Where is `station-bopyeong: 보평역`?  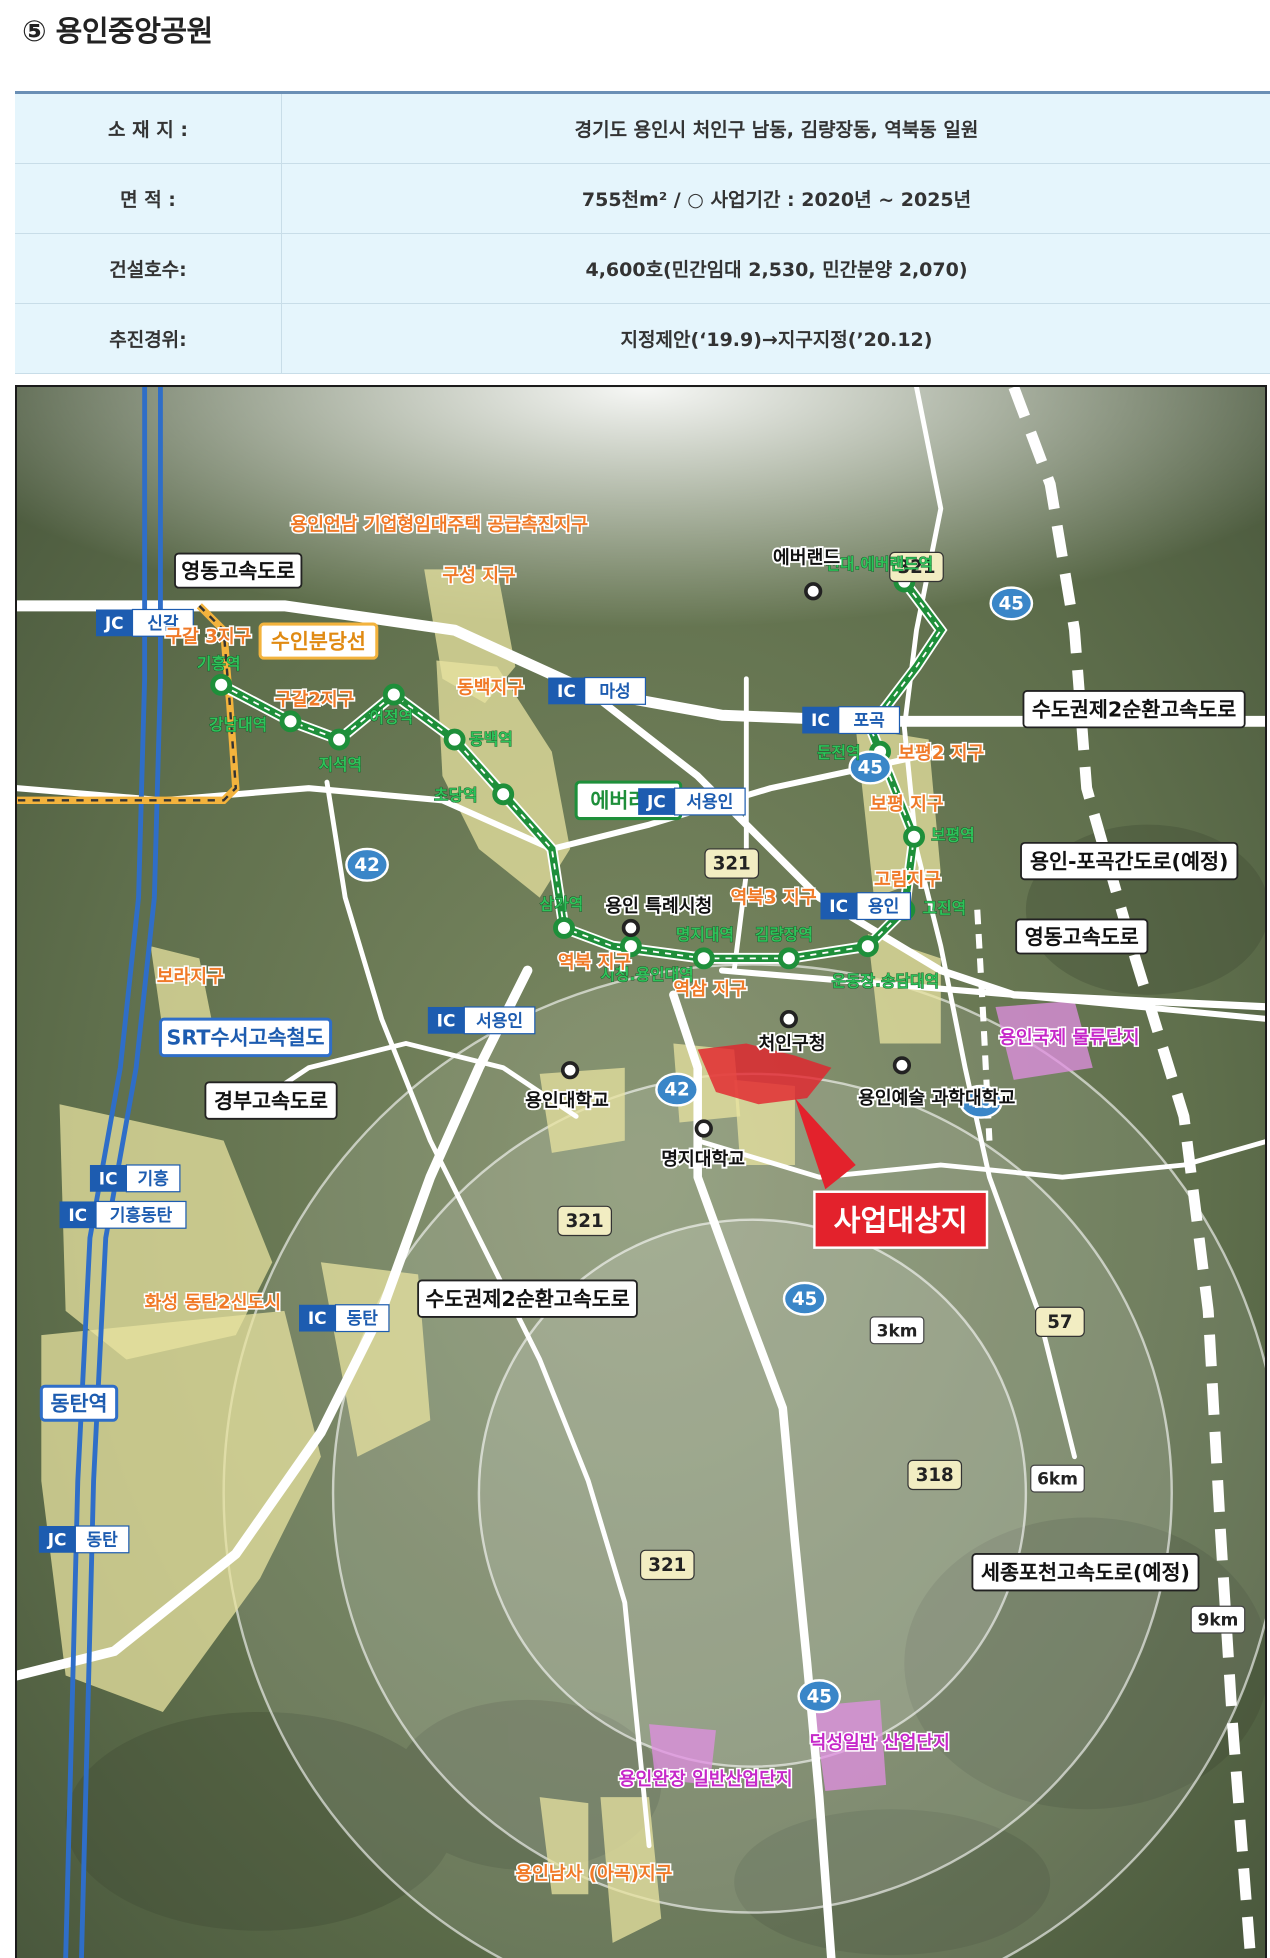
station-bopyeong: 보평역 is located at coordinates (953, 834).